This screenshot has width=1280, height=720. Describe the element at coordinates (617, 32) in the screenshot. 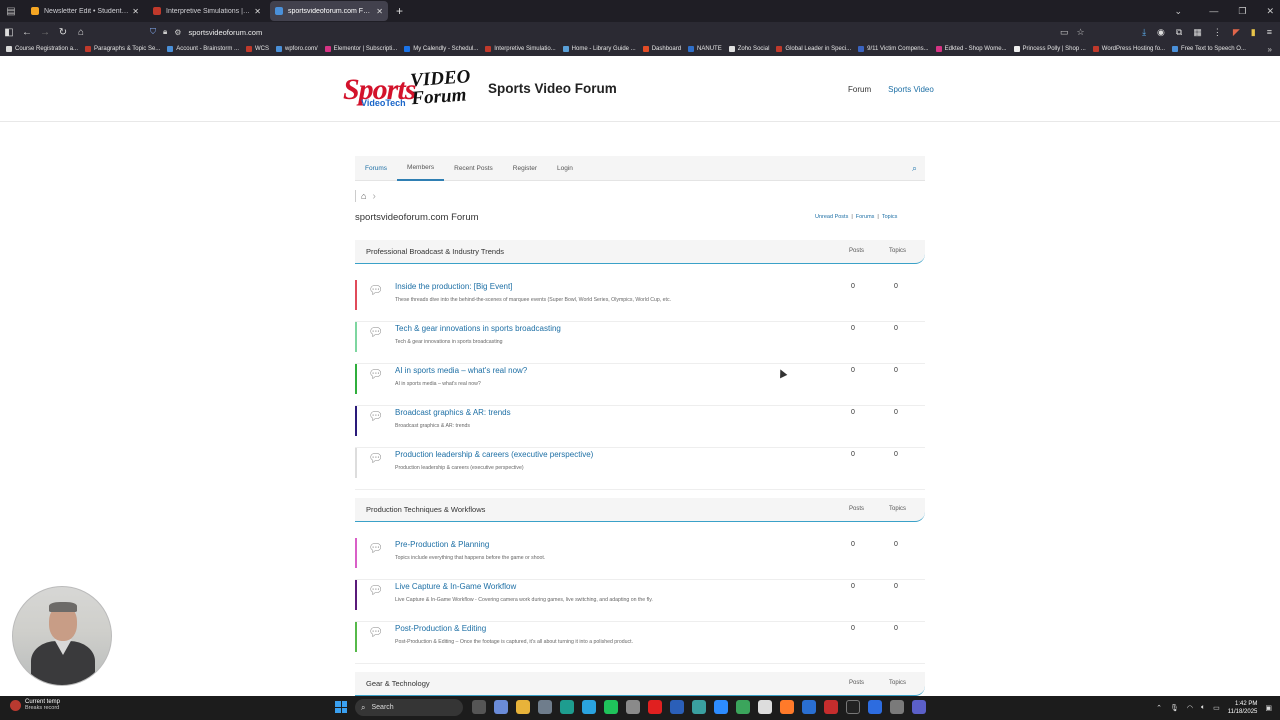

I see `address-bar: ⛉ 🔒︎ ⚙ sportsvideoforum.com` at that location.